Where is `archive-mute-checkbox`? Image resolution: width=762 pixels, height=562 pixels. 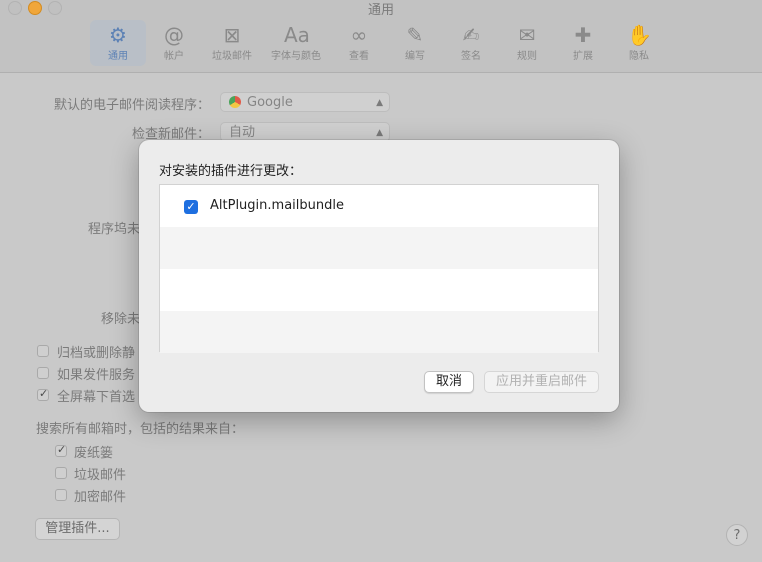
archive-mute-checkbox is located at coordinates (43, 351).